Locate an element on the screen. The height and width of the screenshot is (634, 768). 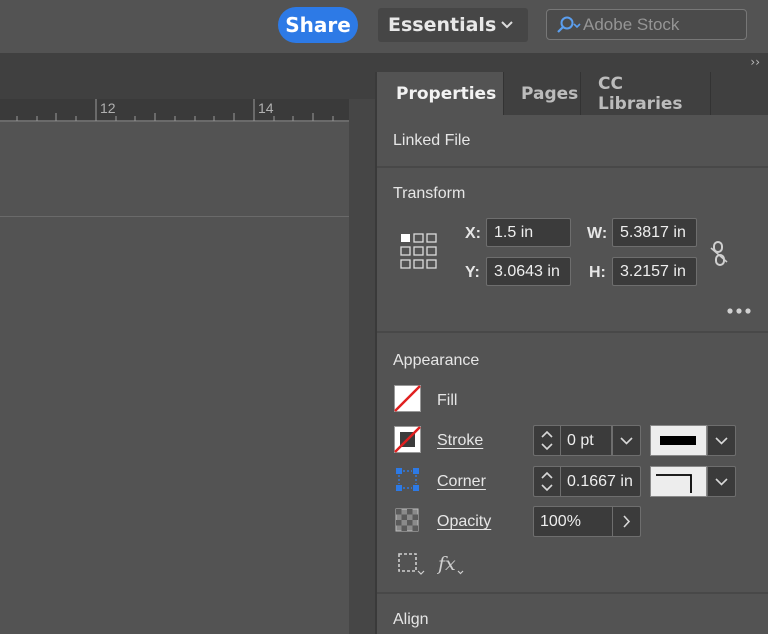
fill-label: Fill is located at coordinates (447, 400).